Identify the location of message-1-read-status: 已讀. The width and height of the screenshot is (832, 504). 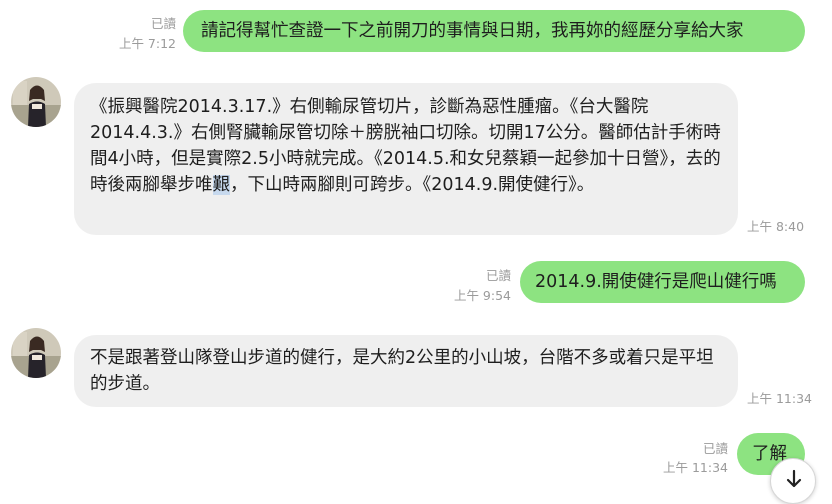
(163, 23).